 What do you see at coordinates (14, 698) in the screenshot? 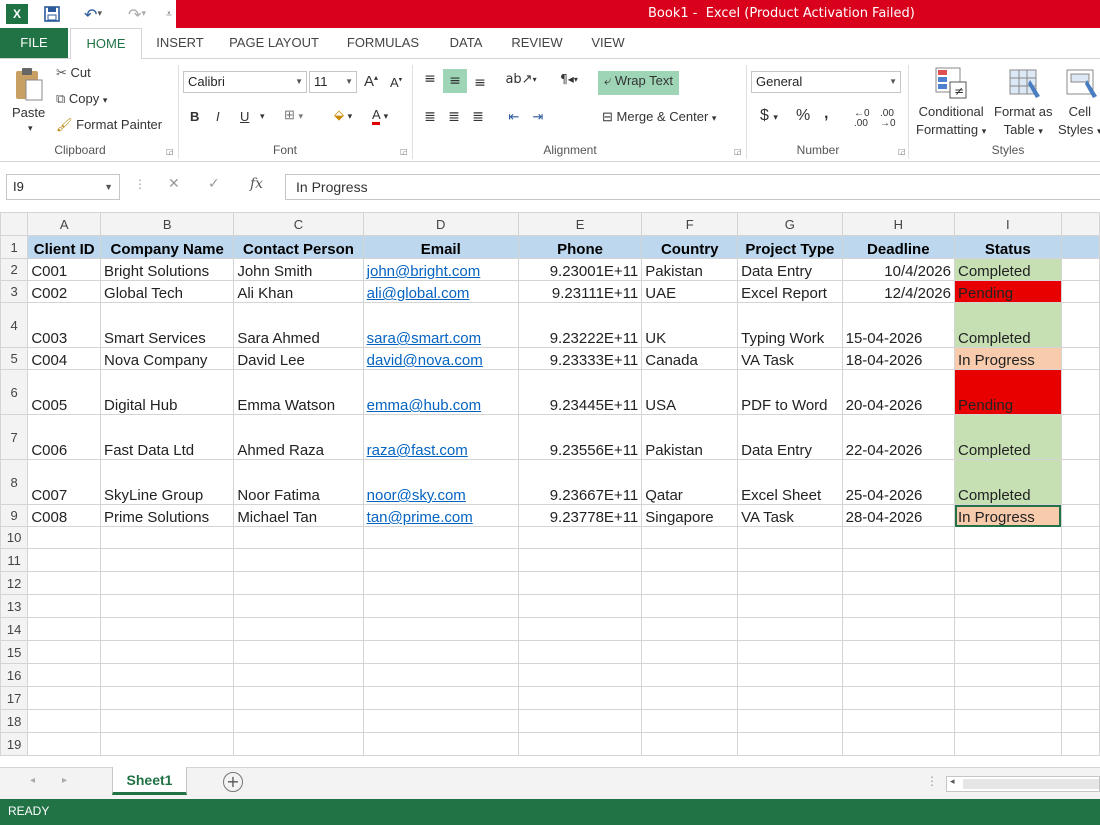
I see `row-header: 17` at bounding box center [14, 698].